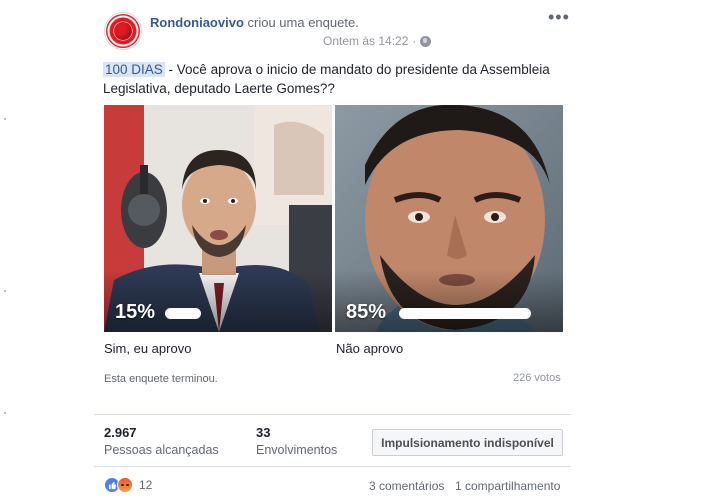 The height and width of the screenshot is (499, 714). I want to click on angry-icon, so click(125, 485).